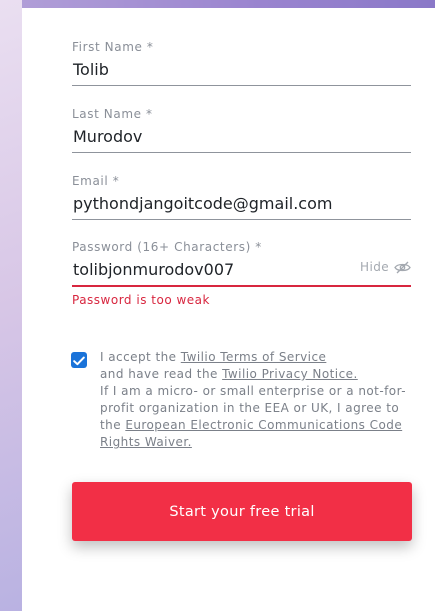 This screenshot has width=435, height=611. What do you see at coordinates (112, 114) in the screenshot?
I see `last-name-label: Last Name *` at bounding box center [112, 114].